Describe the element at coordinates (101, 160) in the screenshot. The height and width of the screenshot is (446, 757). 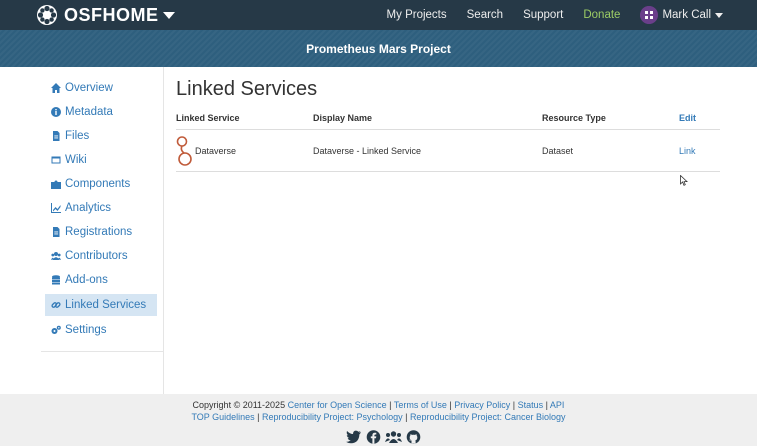
I see `sidebar-item-wiki: Wiki` at that location.